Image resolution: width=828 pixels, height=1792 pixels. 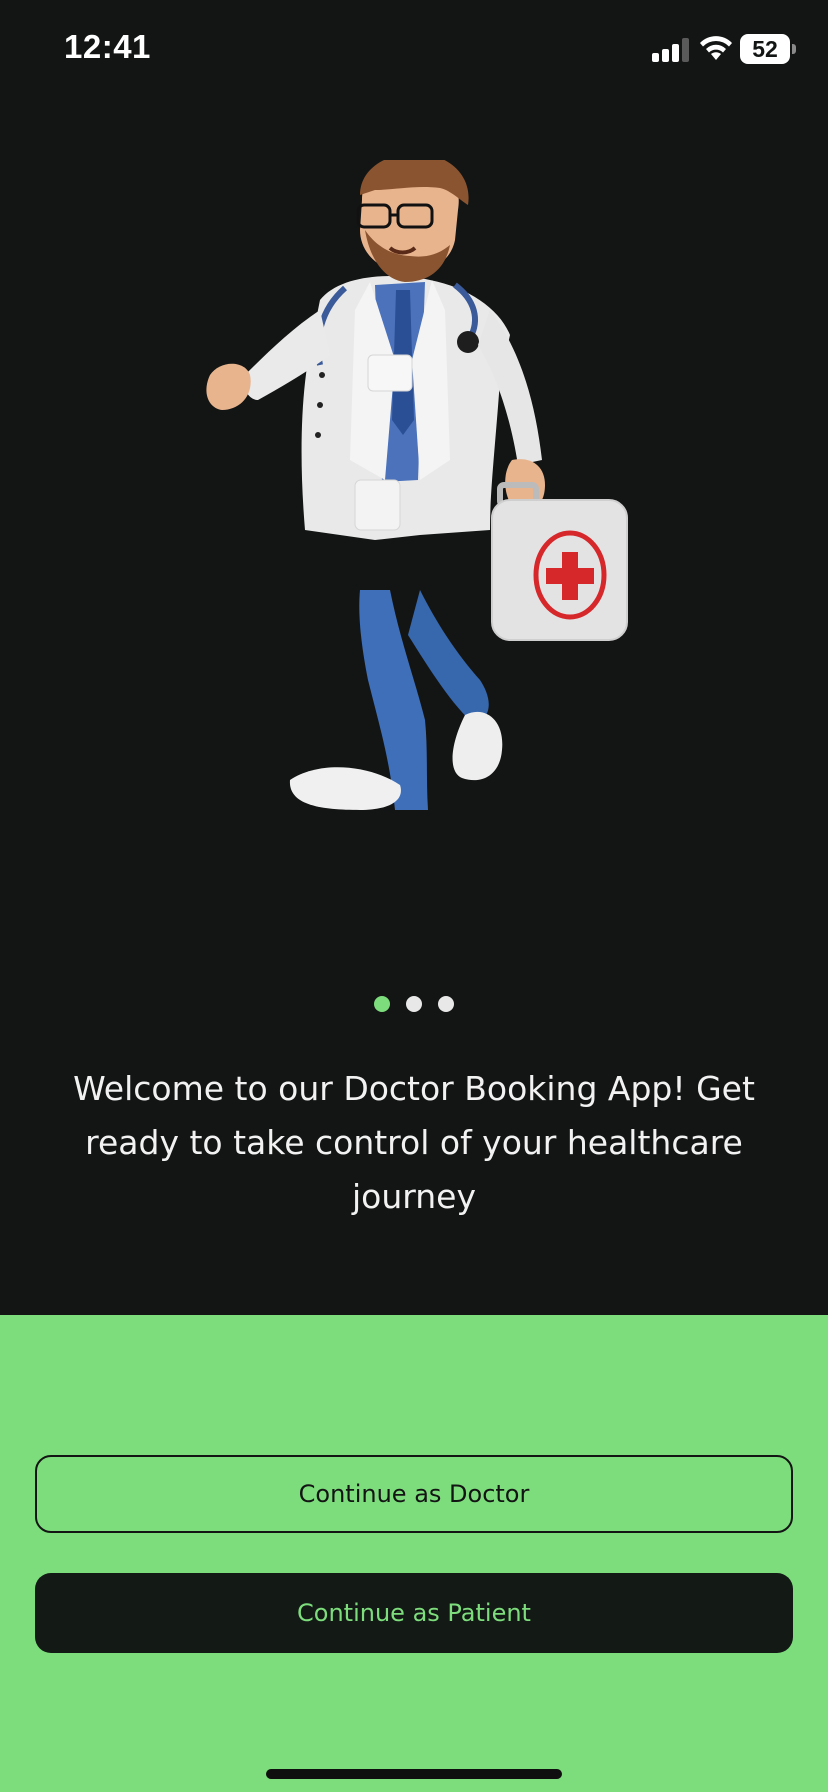 I want to click on page-indicator, so click(x=414, y=1004).